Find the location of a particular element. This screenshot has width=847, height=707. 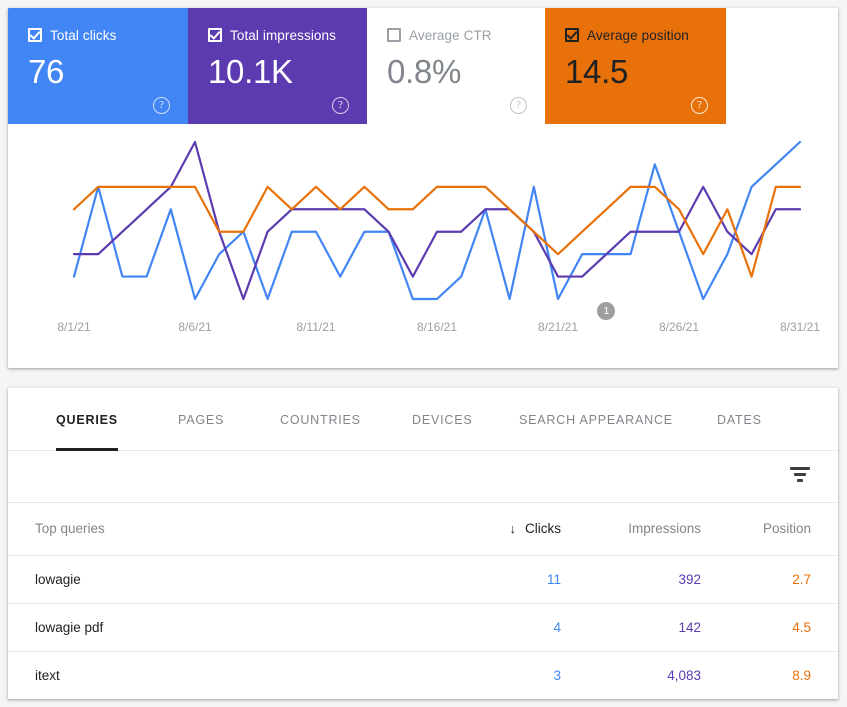

metric-card-average-ctr: Average CTR 0.8% ? is located at coordinates (456, 66).